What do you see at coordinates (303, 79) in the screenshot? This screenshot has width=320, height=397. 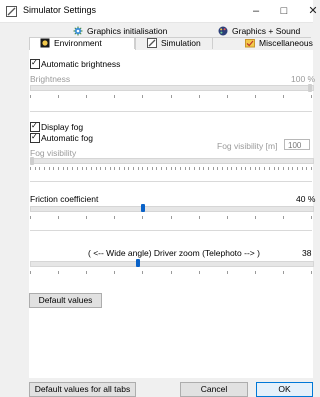 I see `brightness-value: 100 %` at bounding box center [303, 79].